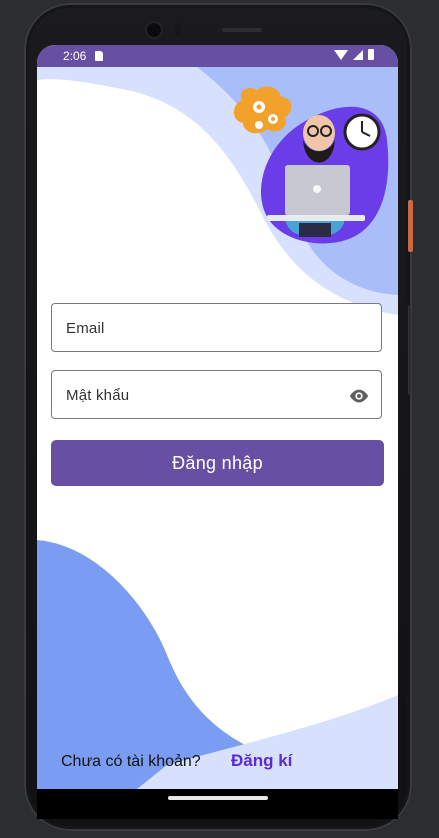 The width and height of the screenshot is (439, 838). What do you see at coordinates (131, 761) in the screenshot?
I see `no-account-text: Chưa có tài khoản?` at bounding box center [131, 761].